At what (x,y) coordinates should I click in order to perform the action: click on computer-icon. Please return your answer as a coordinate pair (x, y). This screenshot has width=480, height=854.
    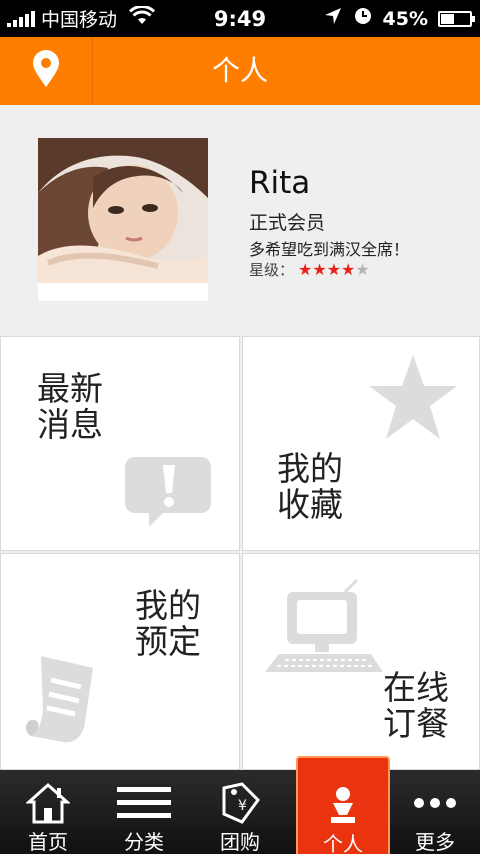
    Looking at the image, I should click on (323, 628).